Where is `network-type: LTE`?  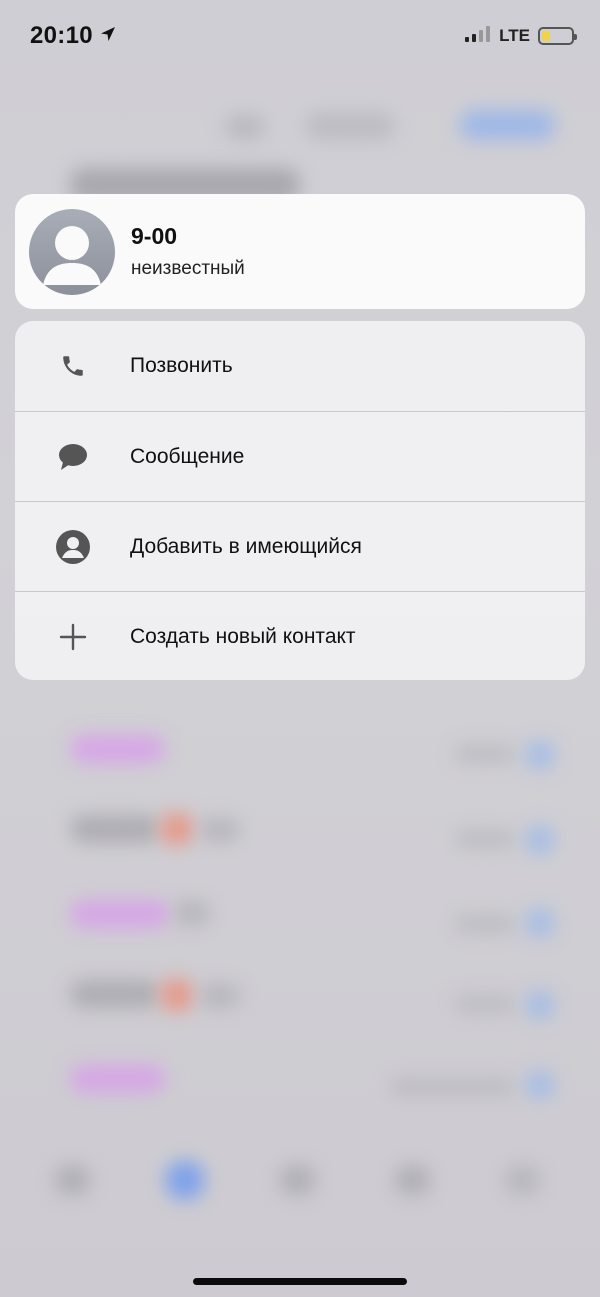
network-type: LTE is located at coordinates (514, 35).